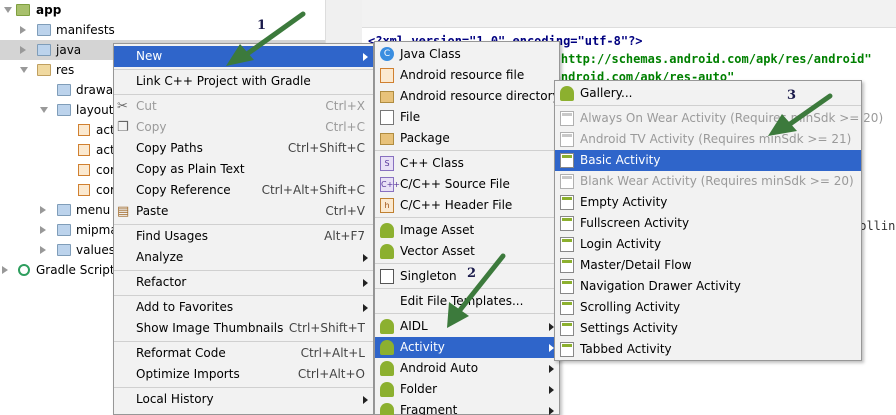 The width and height of the screenshot is (896, 415). I want to click on annotation-number-3: 3, so click(792, 95).